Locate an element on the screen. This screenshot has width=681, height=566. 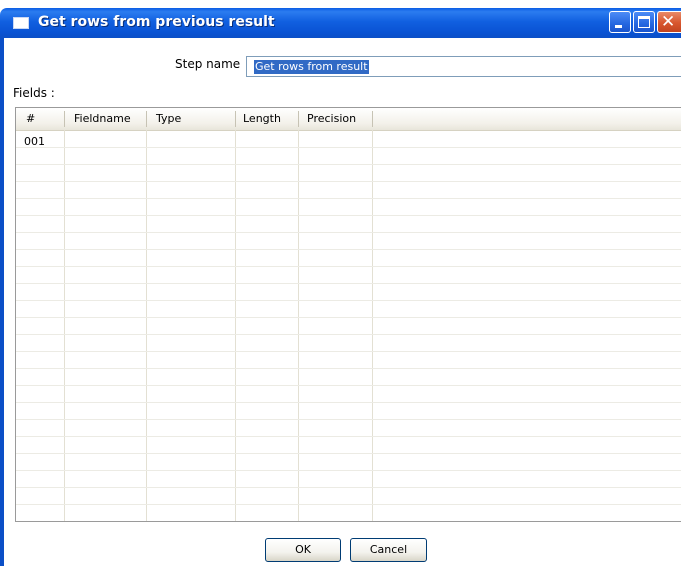
ok-button: OK is located at coordinates (303, 550).